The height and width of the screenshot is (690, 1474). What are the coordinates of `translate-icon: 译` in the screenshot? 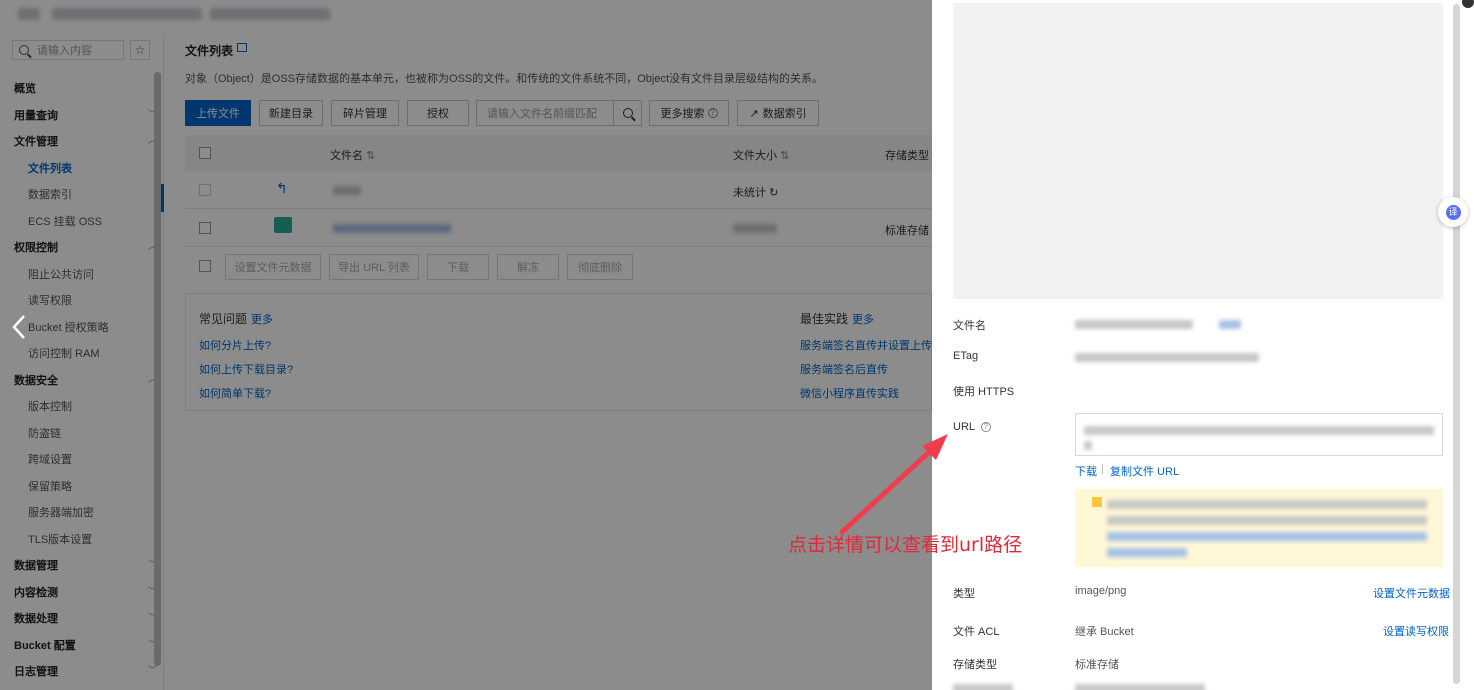 It's located at (1453, 212).